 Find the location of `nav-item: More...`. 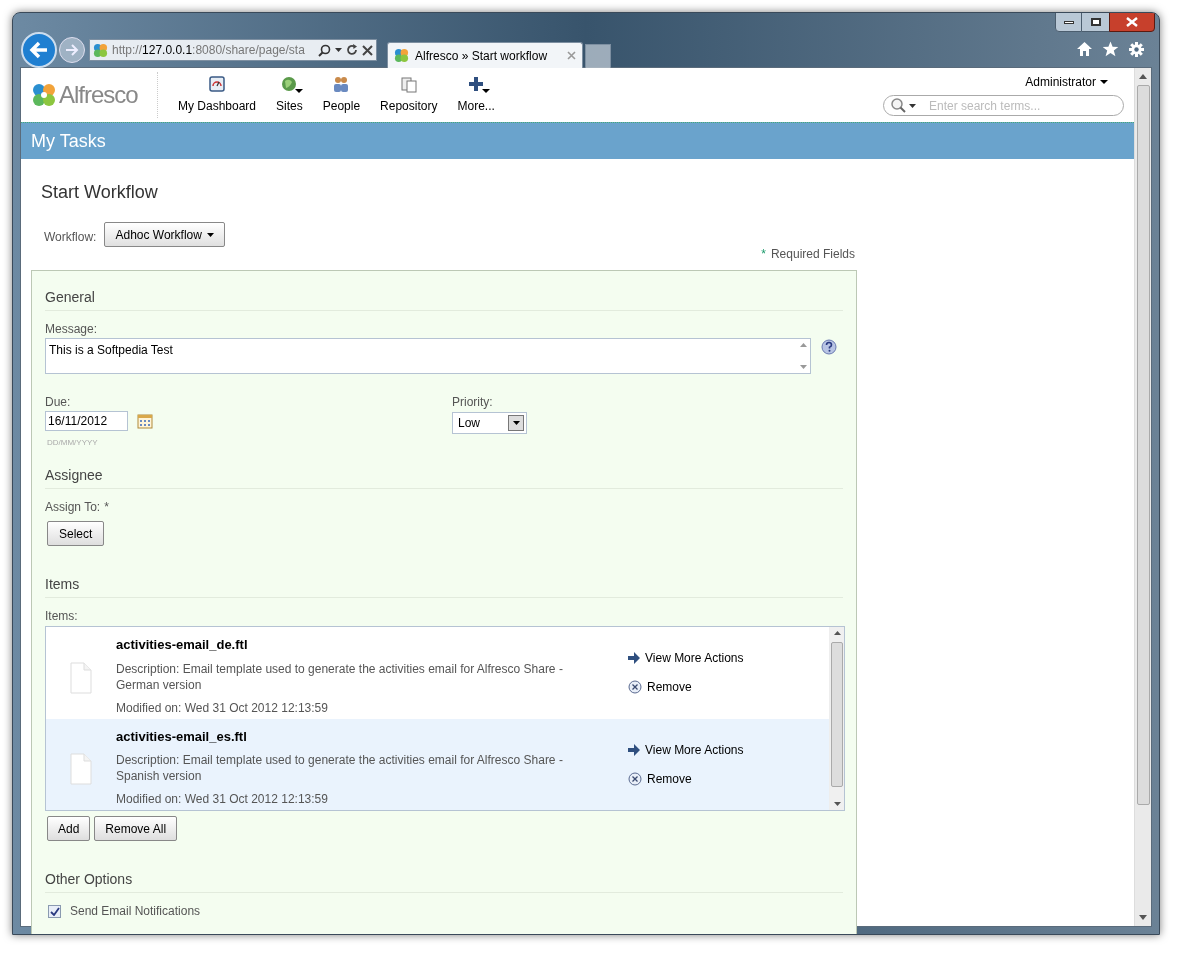

nav-item: More... is located at coordinates (476, 95).